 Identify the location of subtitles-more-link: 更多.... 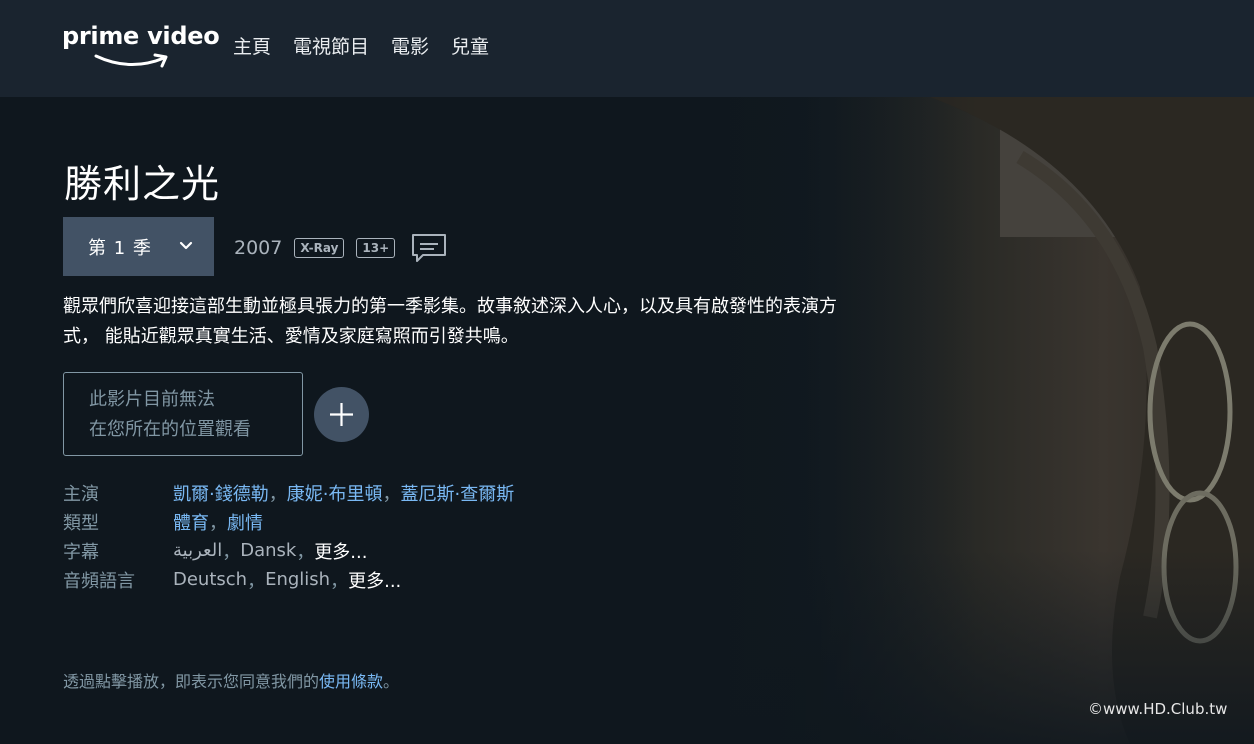
(340, 551).